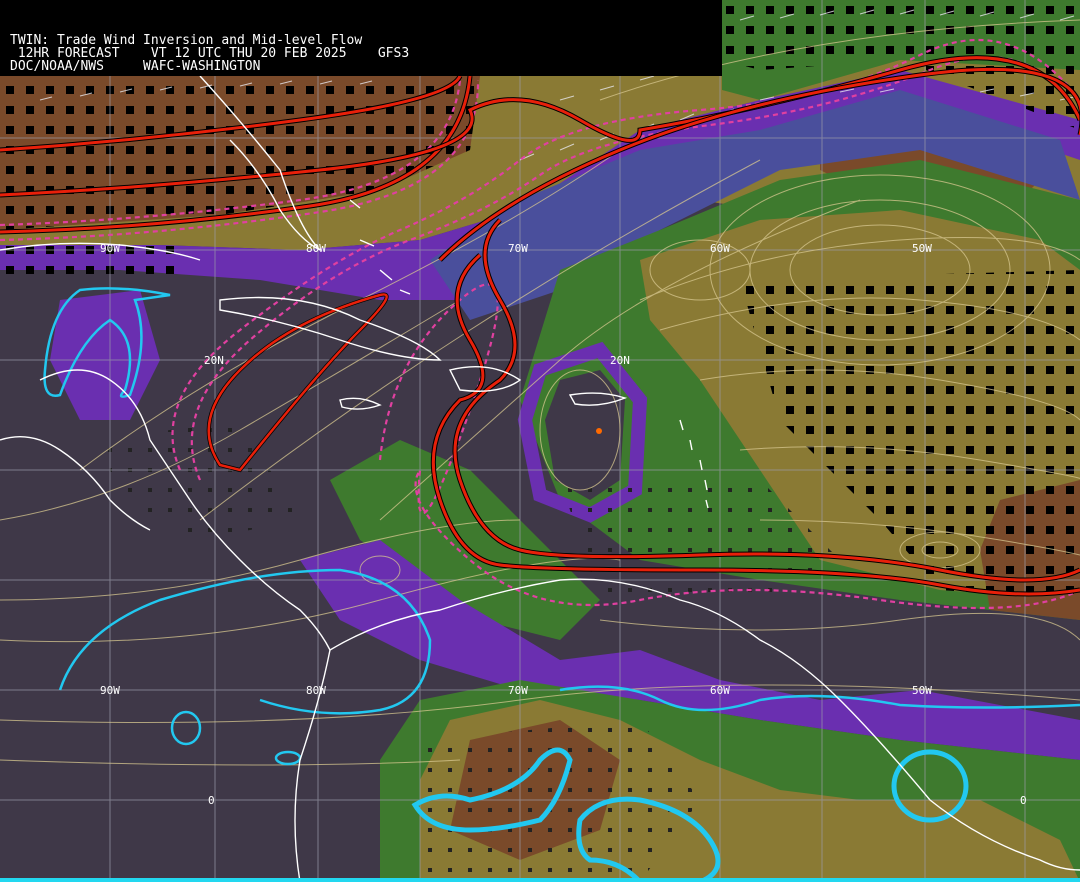 The height and width of the screenshot is (882, 1080). I want to click on cuba, so click(330, 328).